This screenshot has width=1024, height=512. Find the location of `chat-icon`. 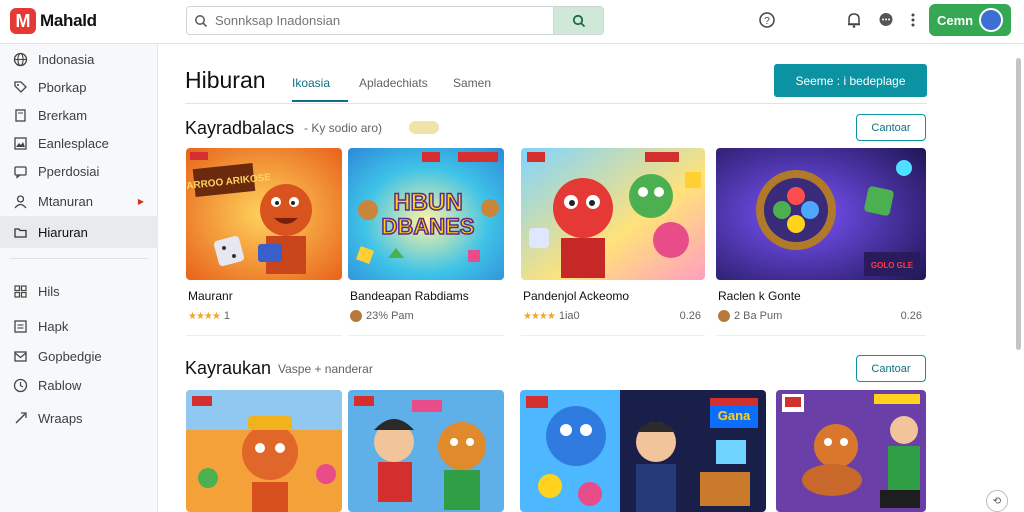

chat-icon is located at coordinates (886, 20).